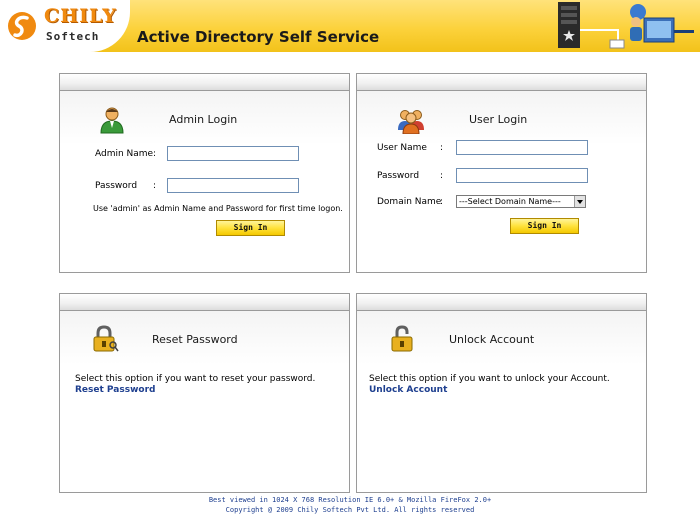 This screenshot has width=700, height=521. I want to click on logo-name: CHILY, so click(80, 16).